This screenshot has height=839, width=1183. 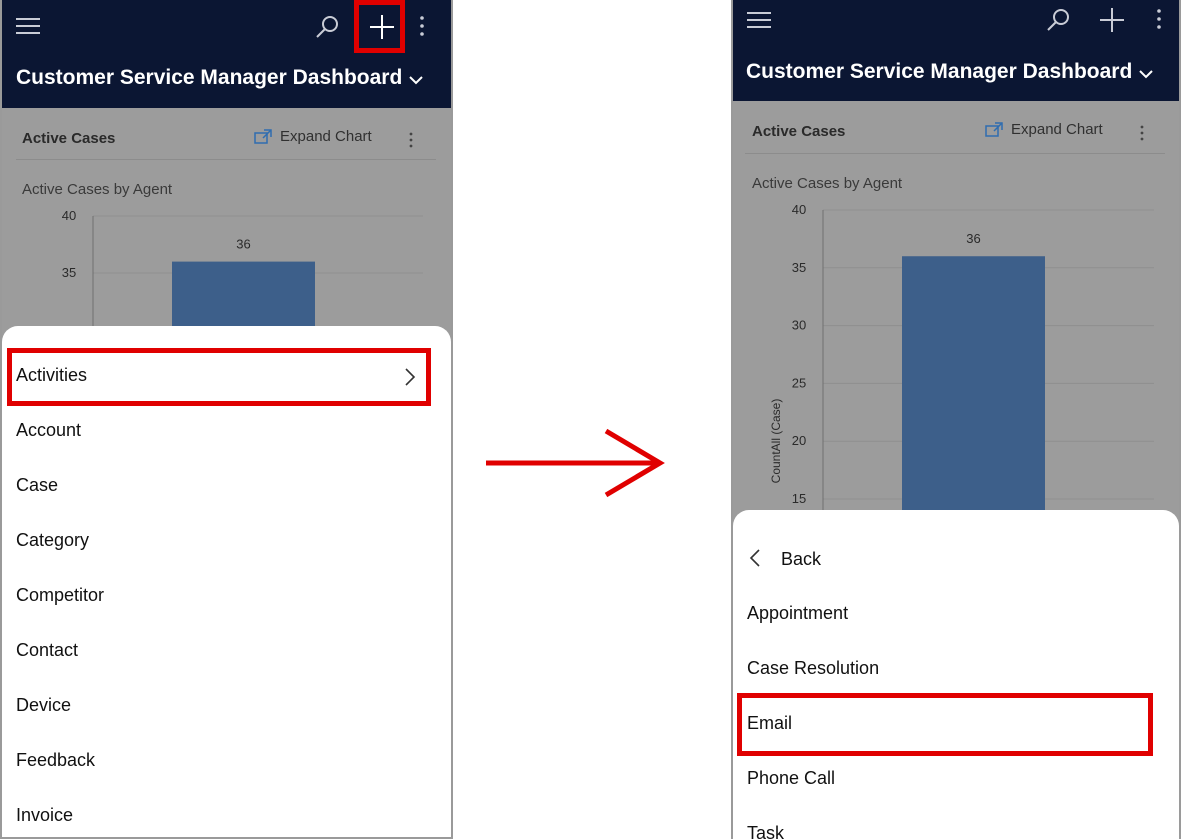 I want to click on y-tick-label: 30, so click(x=799, y=325).